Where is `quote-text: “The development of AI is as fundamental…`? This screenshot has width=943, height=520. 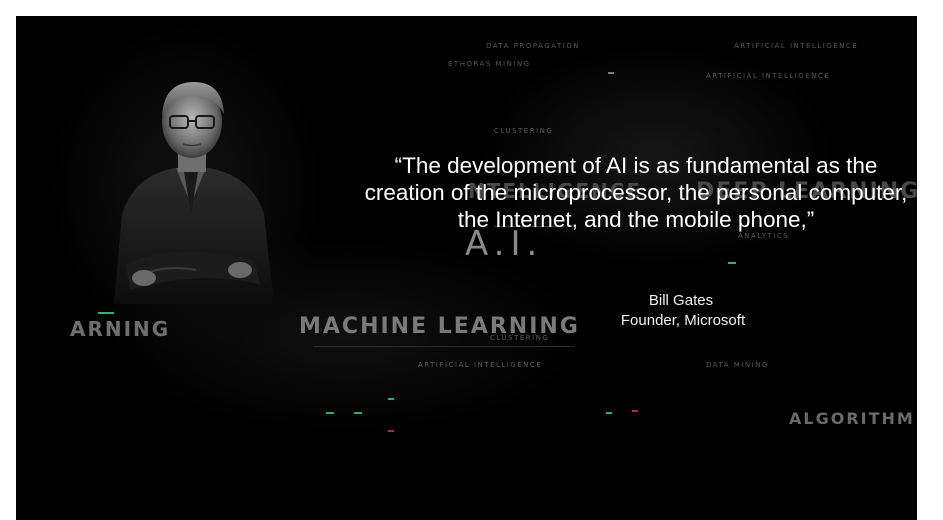 quote-text: “The development of AI is as fundamental… is located at coordinates (636, 192).